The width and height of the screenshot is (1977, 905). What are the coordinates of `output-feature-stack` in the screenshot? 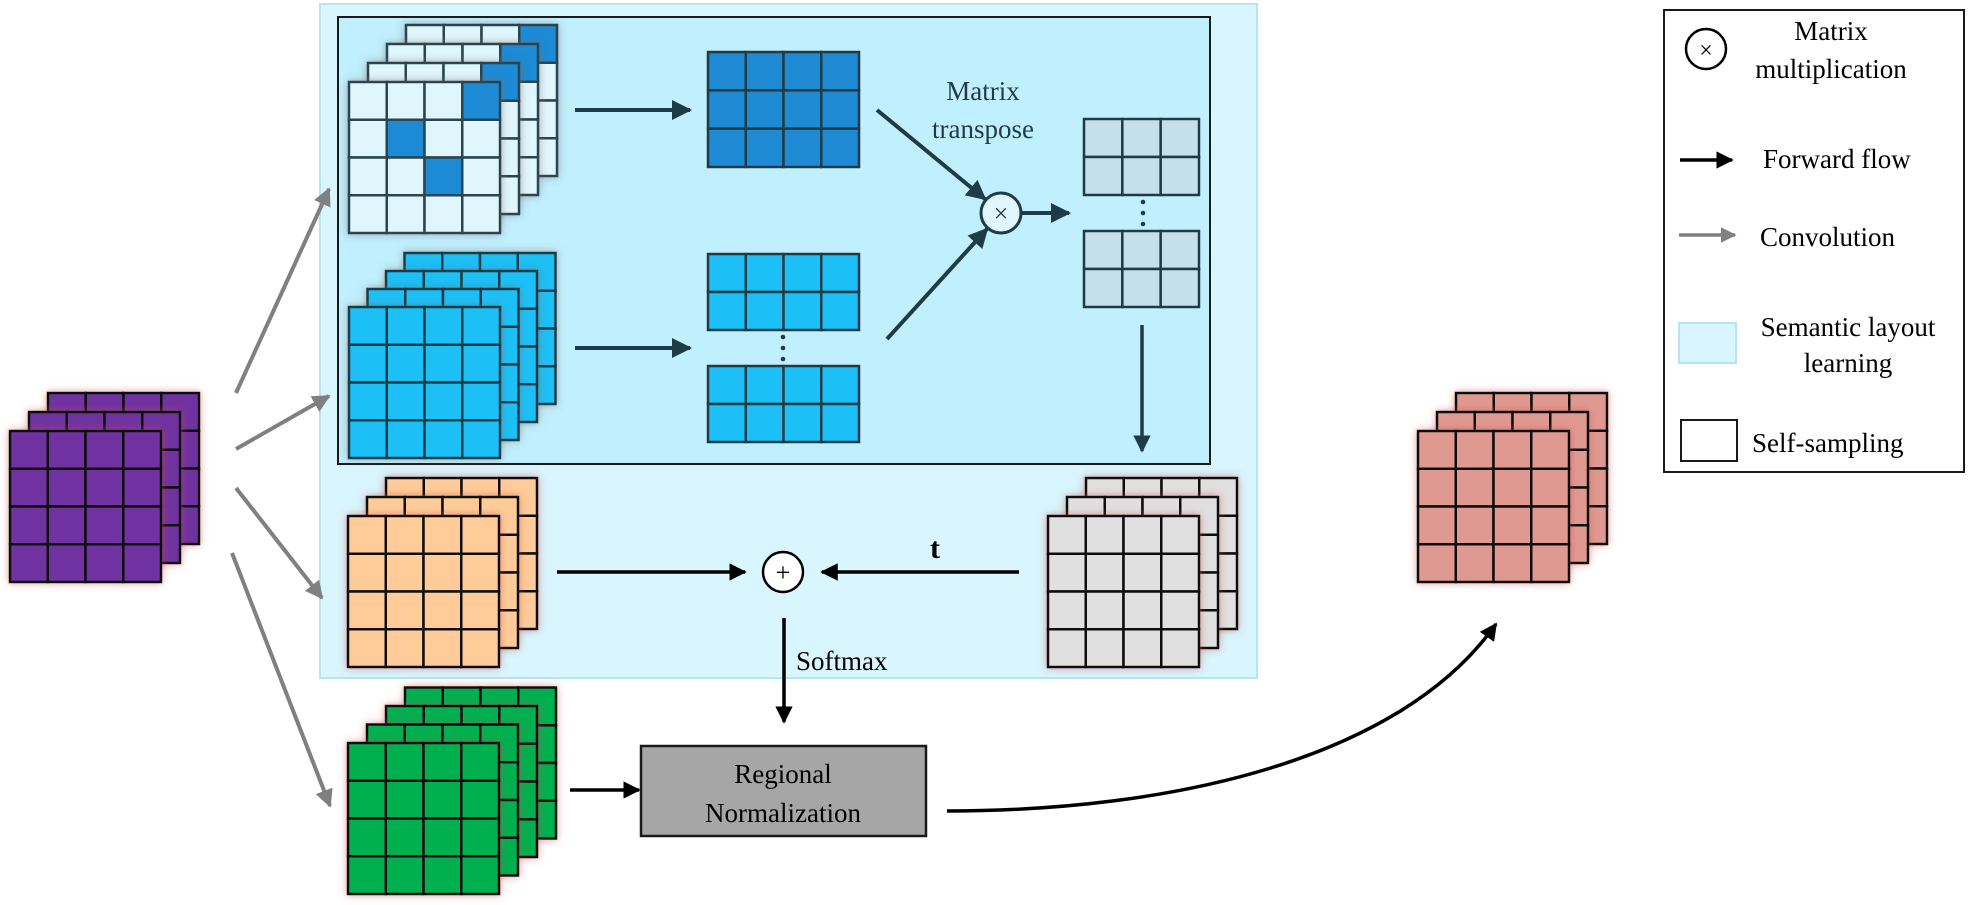 It's located at (1512, 487).